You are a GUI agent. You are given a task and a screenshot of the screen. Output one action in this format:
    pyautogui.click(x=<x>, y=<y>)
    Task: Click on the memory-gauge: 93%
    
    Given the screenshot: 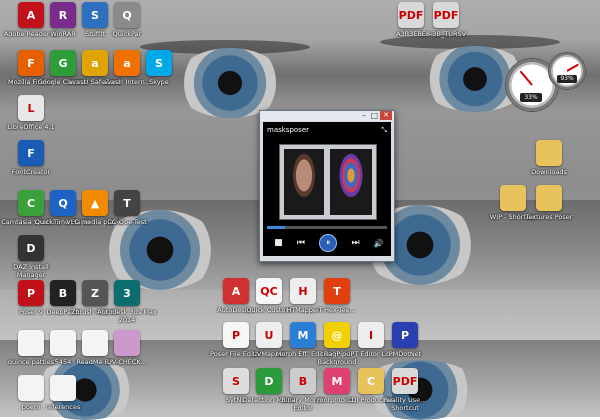 What is the action you would take?
    pyautogui.click(x=567, y=71)
    